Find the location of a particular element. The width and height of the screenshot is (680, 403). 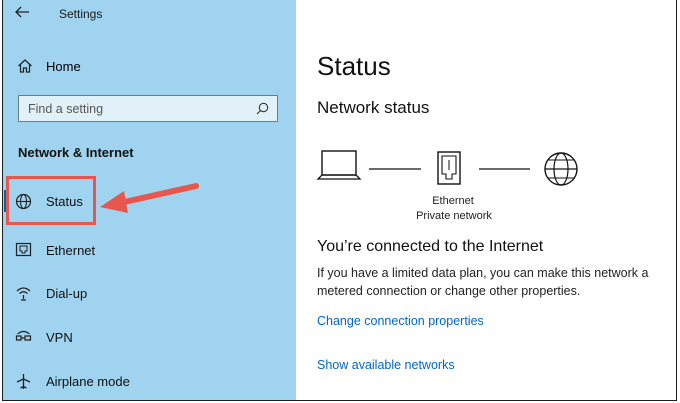

search-input: Find a setting is located at coordinates (148, 108).